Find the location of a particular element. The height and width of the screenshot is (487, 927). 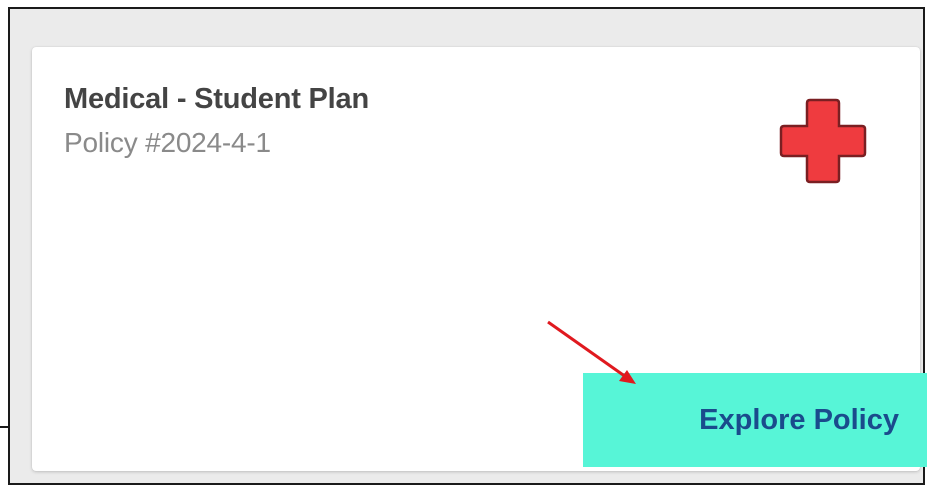

explore-policy-button: Explore Policy is located at coordinates (755, 420).